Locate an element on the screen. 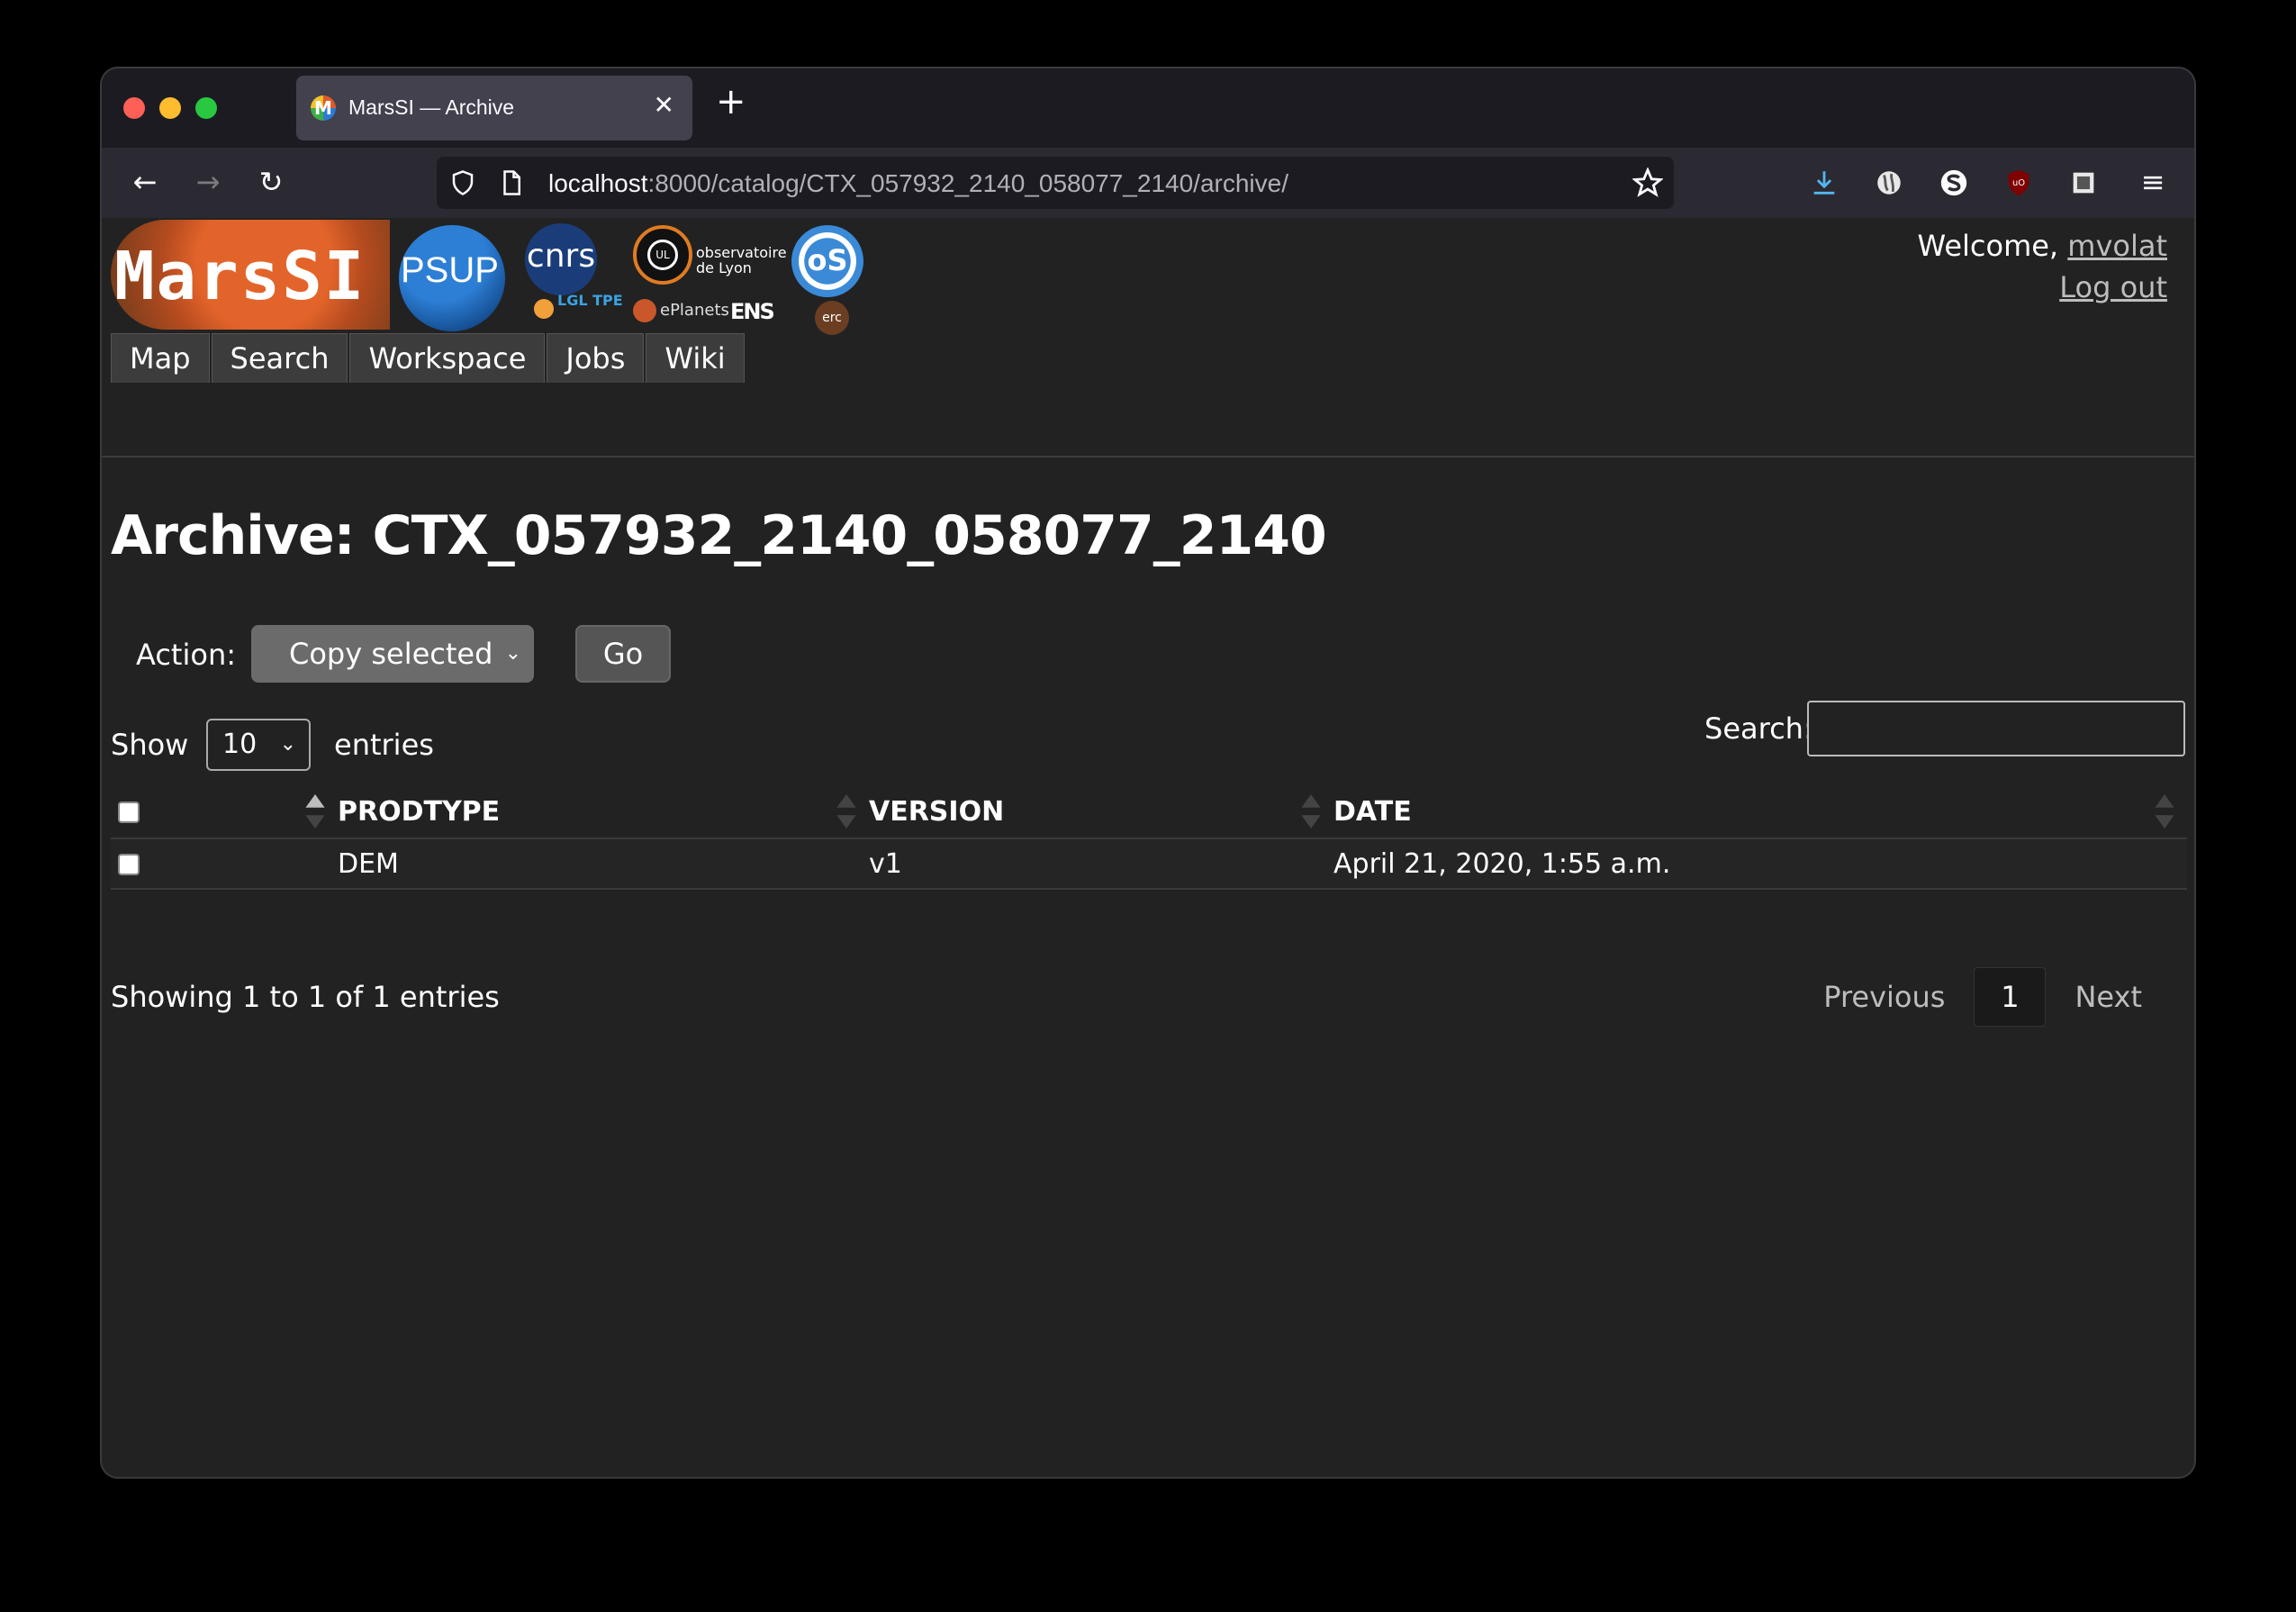  version-cell: v1 is located at coordinates (1101, 864).